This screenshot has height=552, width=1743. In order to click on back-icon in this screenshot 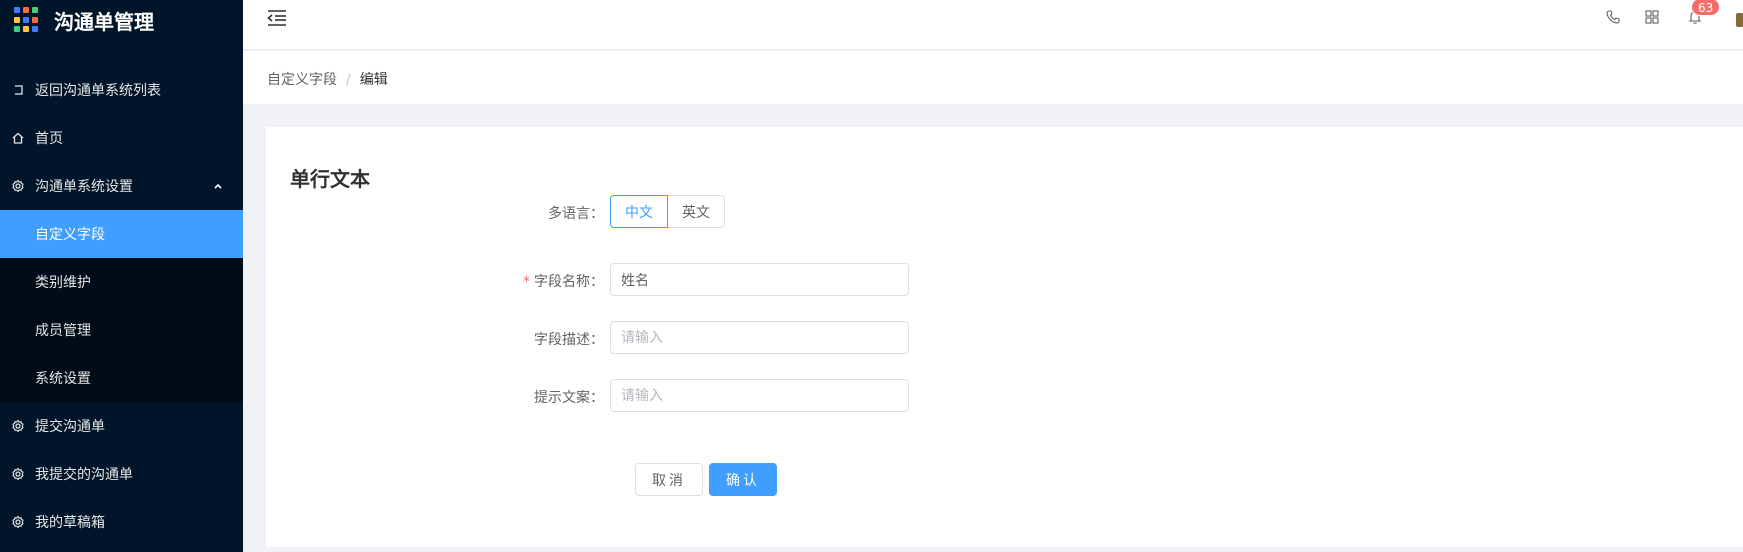, I will do `click(18, 90)`.